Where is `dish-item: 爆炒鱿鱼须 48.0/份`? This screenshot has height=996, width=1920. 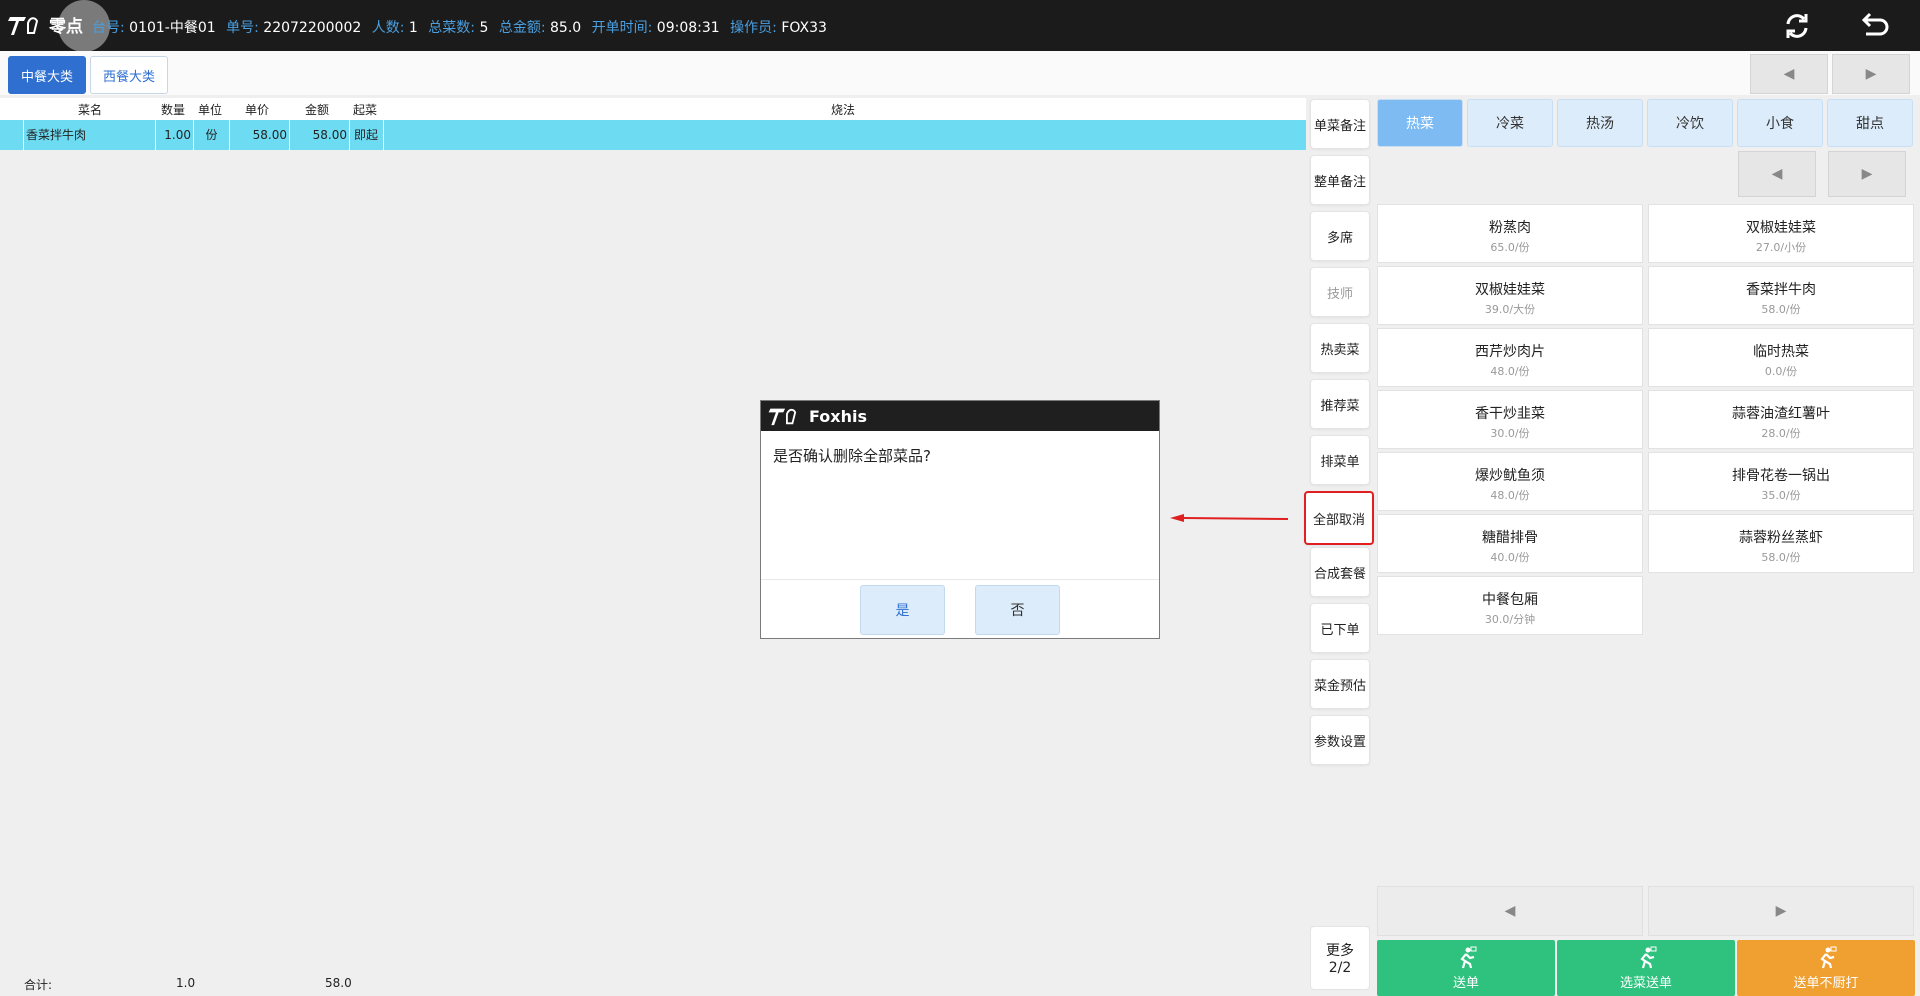
dish-item: 爆炒鱿鱼须 48.0/份 is located at coordinates (1510, 481).